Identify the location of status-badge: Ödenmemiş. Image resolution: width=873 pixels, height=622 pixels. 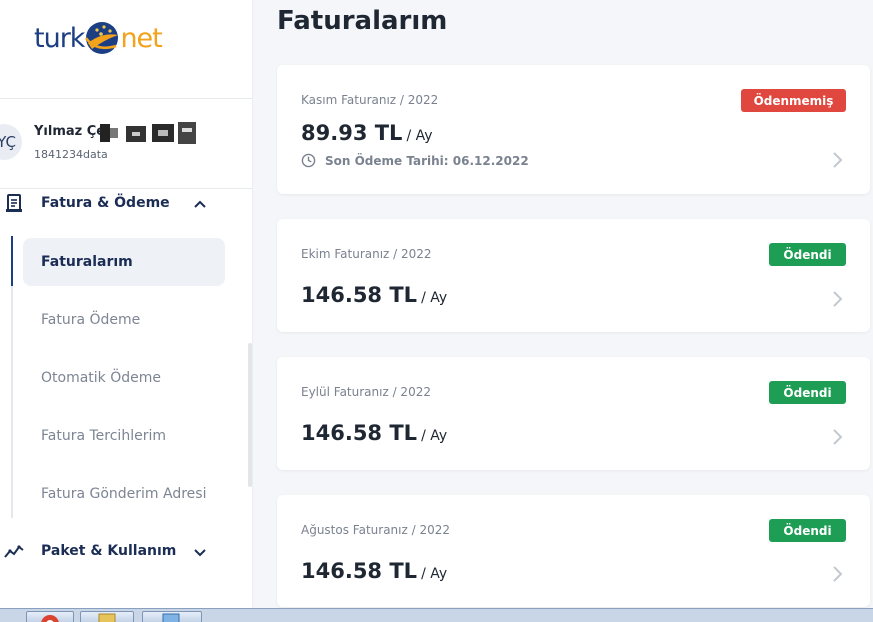
(793, 100).